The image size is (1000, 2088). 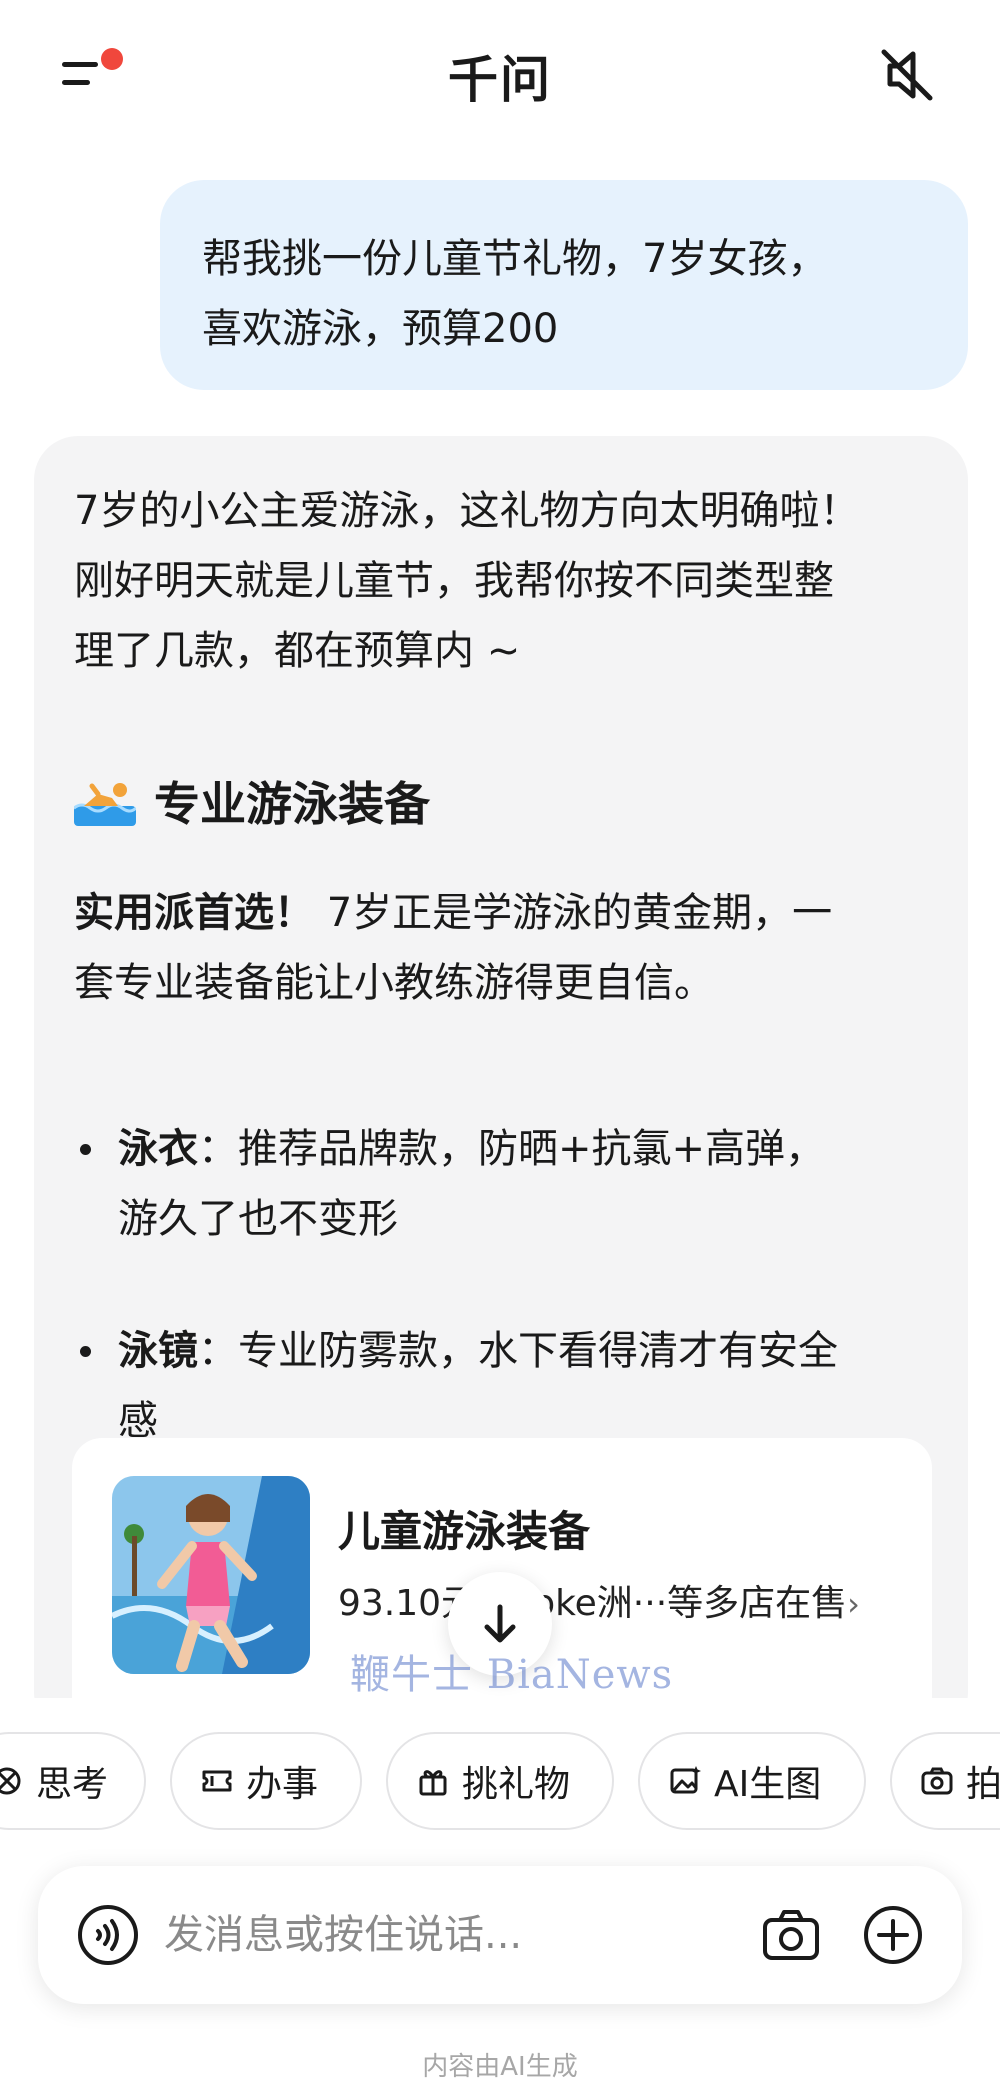 What do you see at coordinates (380, 329) in the screenshot?
I see `user-message-line: 喜欢游泳，预算200` at bounding box center [380, 329].